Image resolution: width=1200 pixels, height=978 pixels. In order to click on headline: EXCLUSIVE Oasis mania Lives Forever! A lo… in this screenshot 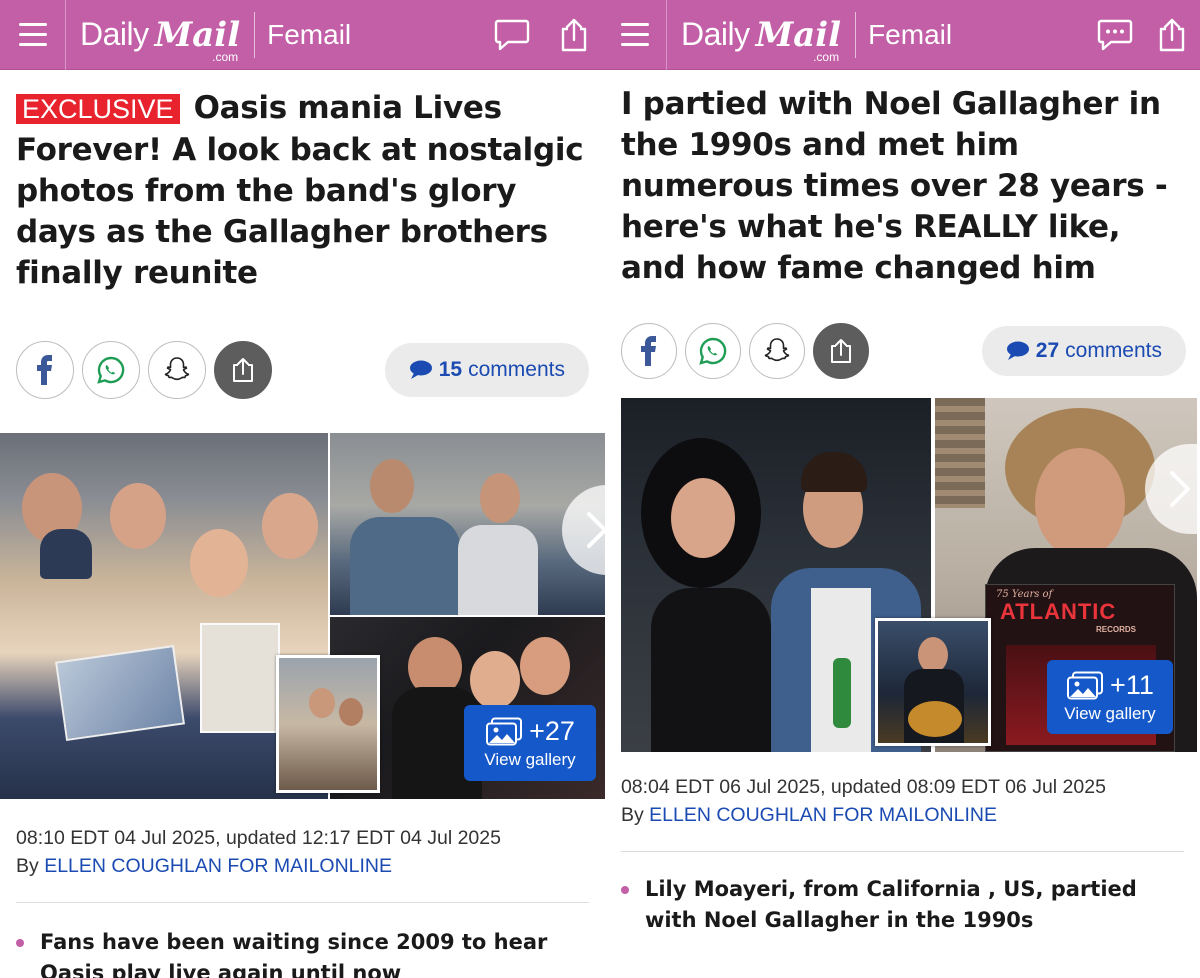, I will do `click(302, 197)`.